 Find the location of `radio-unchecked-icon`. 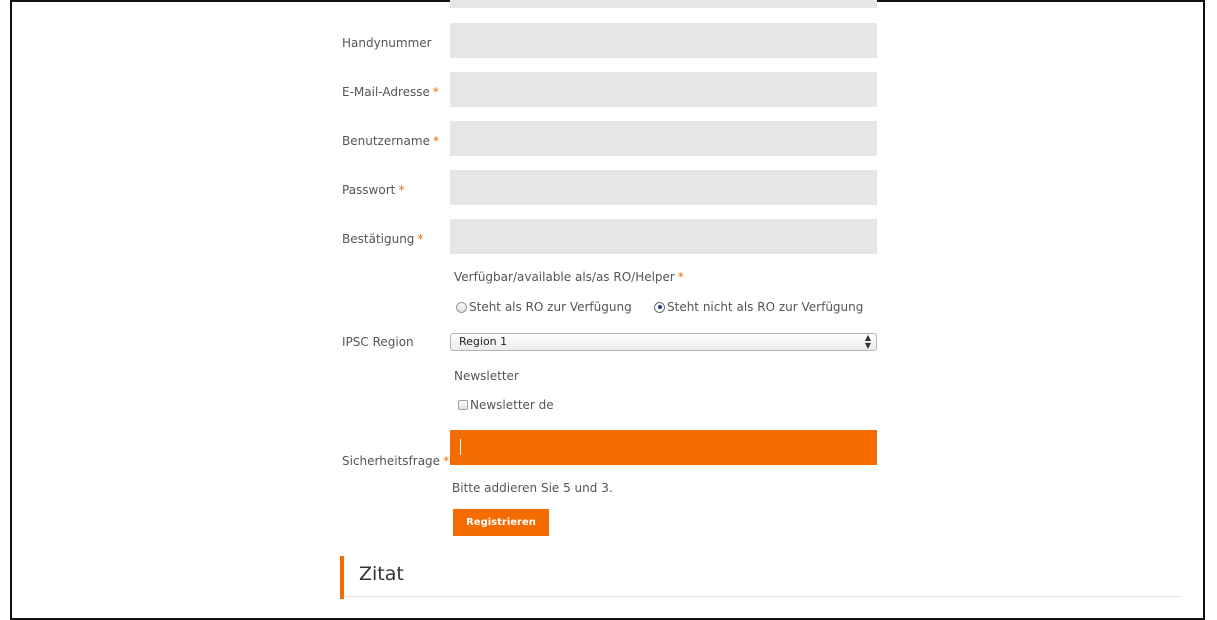

radio-unchecked-icon is located at coordinates (461, 307).